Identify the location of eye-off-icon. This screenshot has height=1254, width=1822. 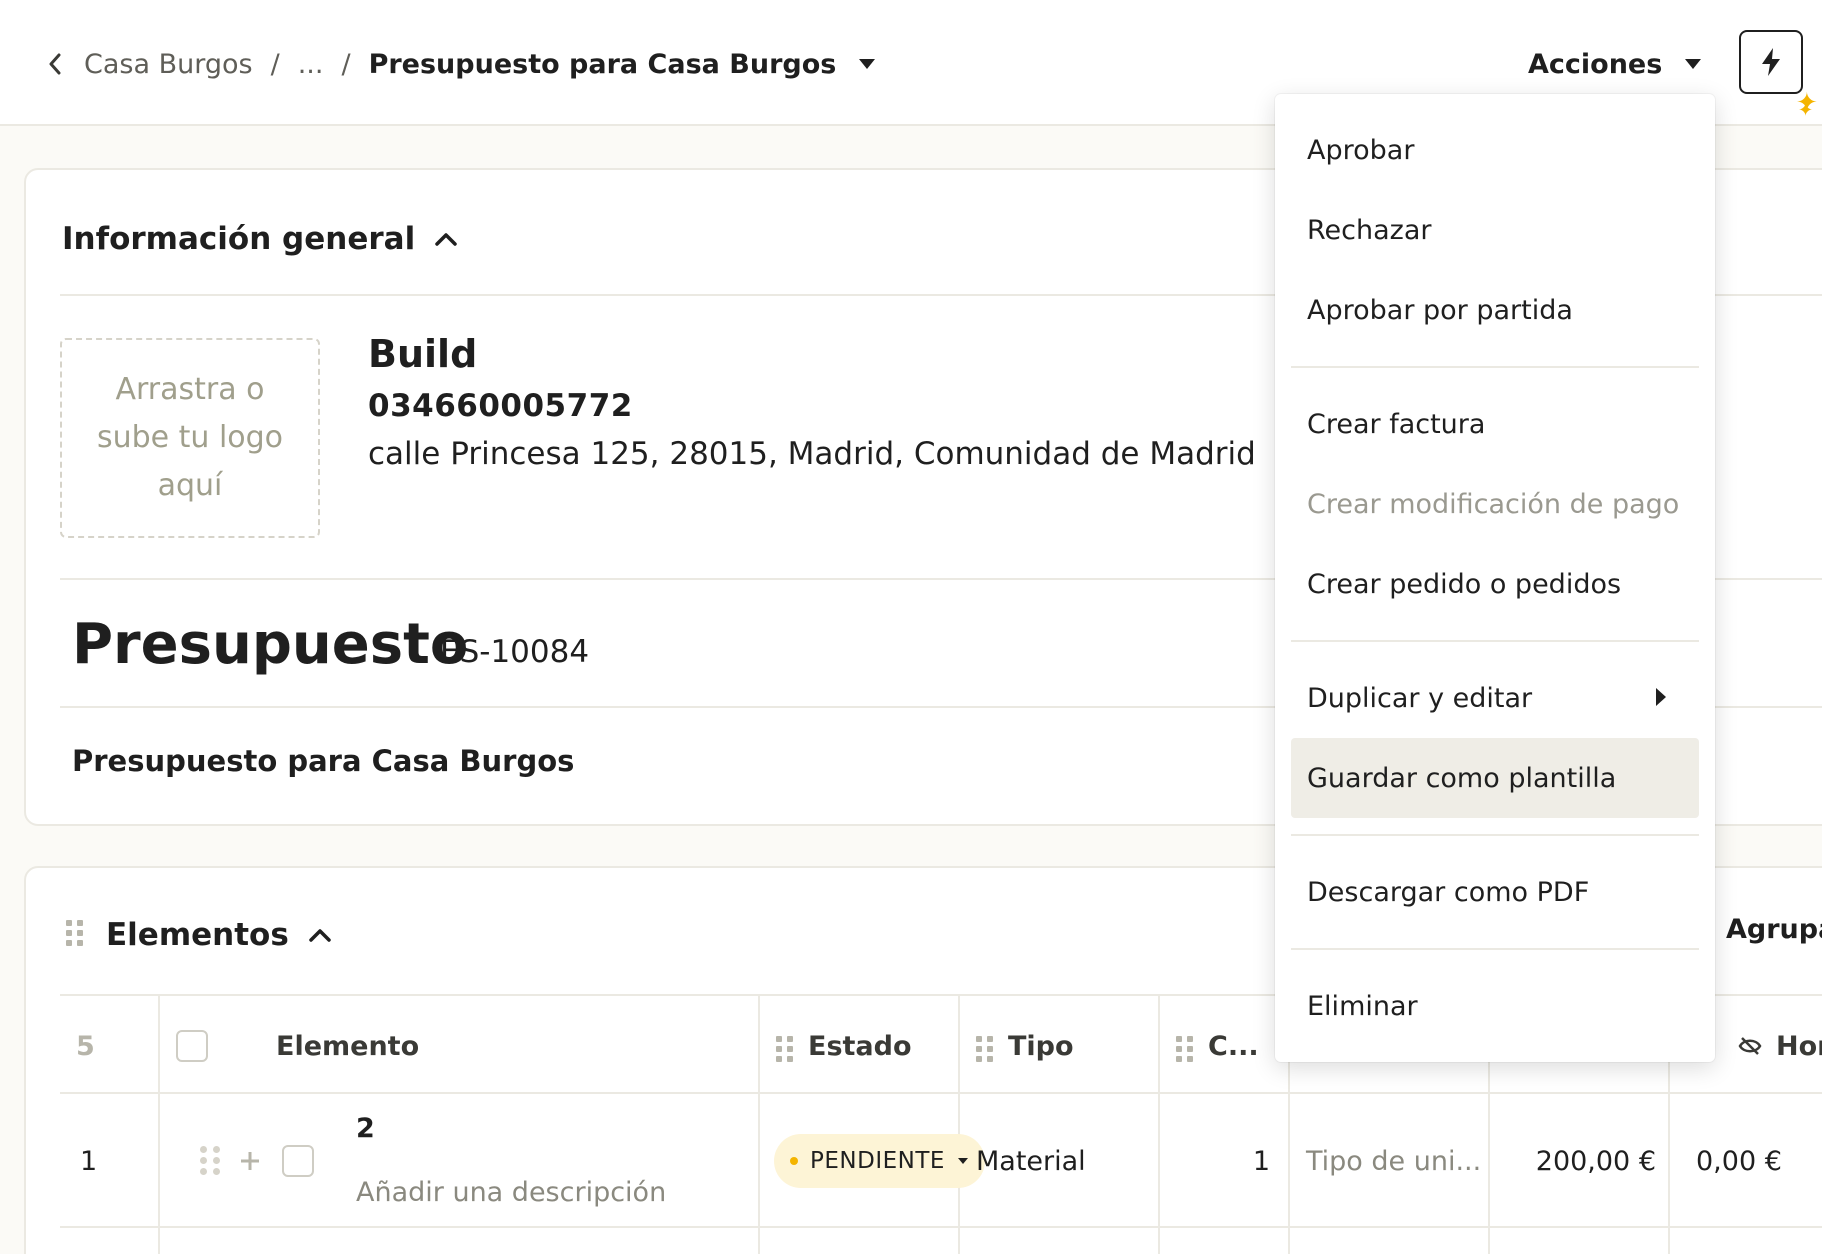
(1750, 1046).